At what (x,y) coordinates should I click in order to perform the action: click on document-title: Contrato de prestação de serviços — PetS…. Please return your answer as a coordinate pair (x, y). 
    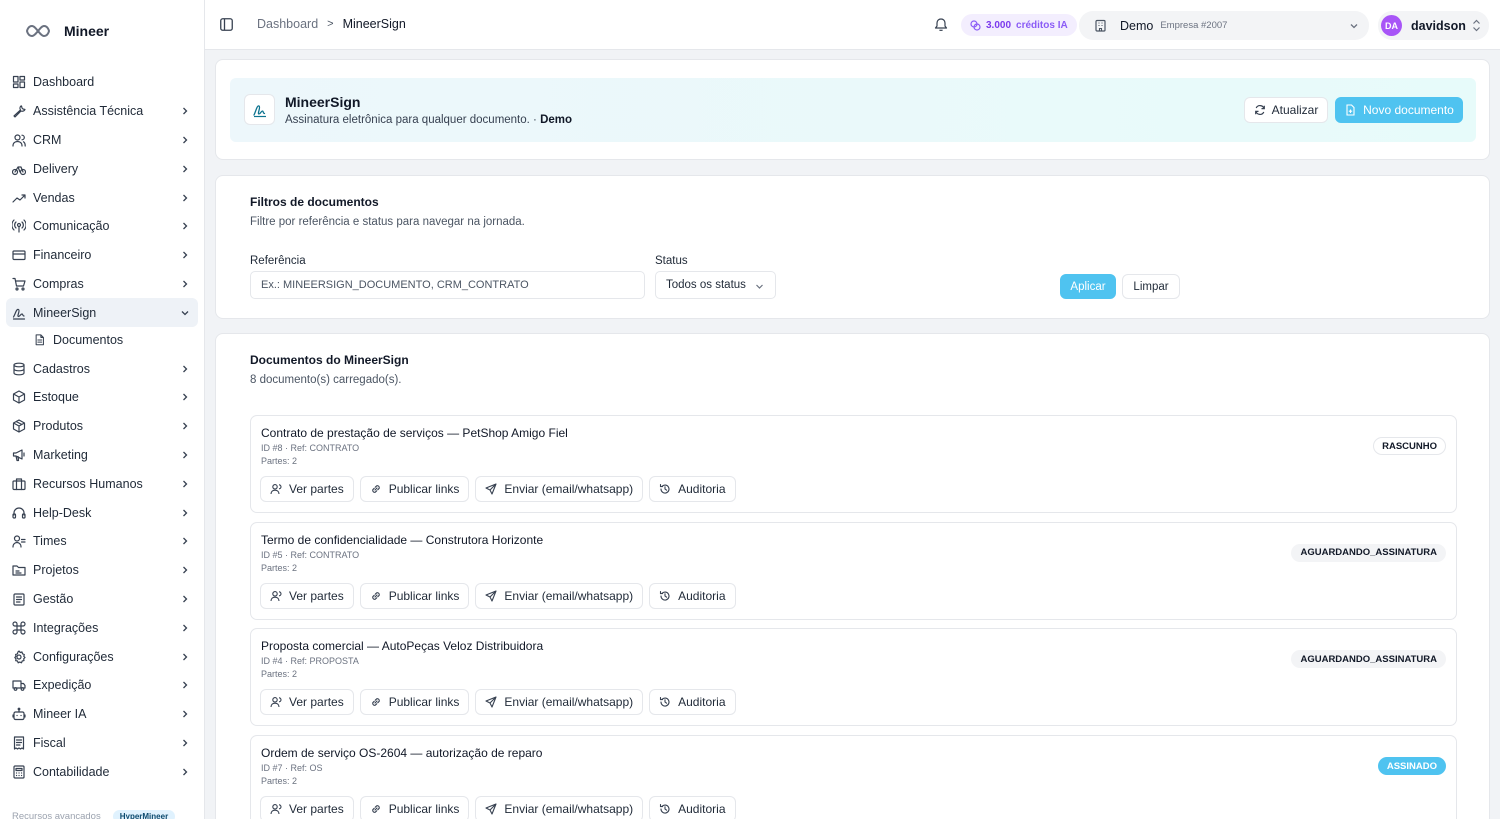
    Looking at the image, I should click on (414, 433).